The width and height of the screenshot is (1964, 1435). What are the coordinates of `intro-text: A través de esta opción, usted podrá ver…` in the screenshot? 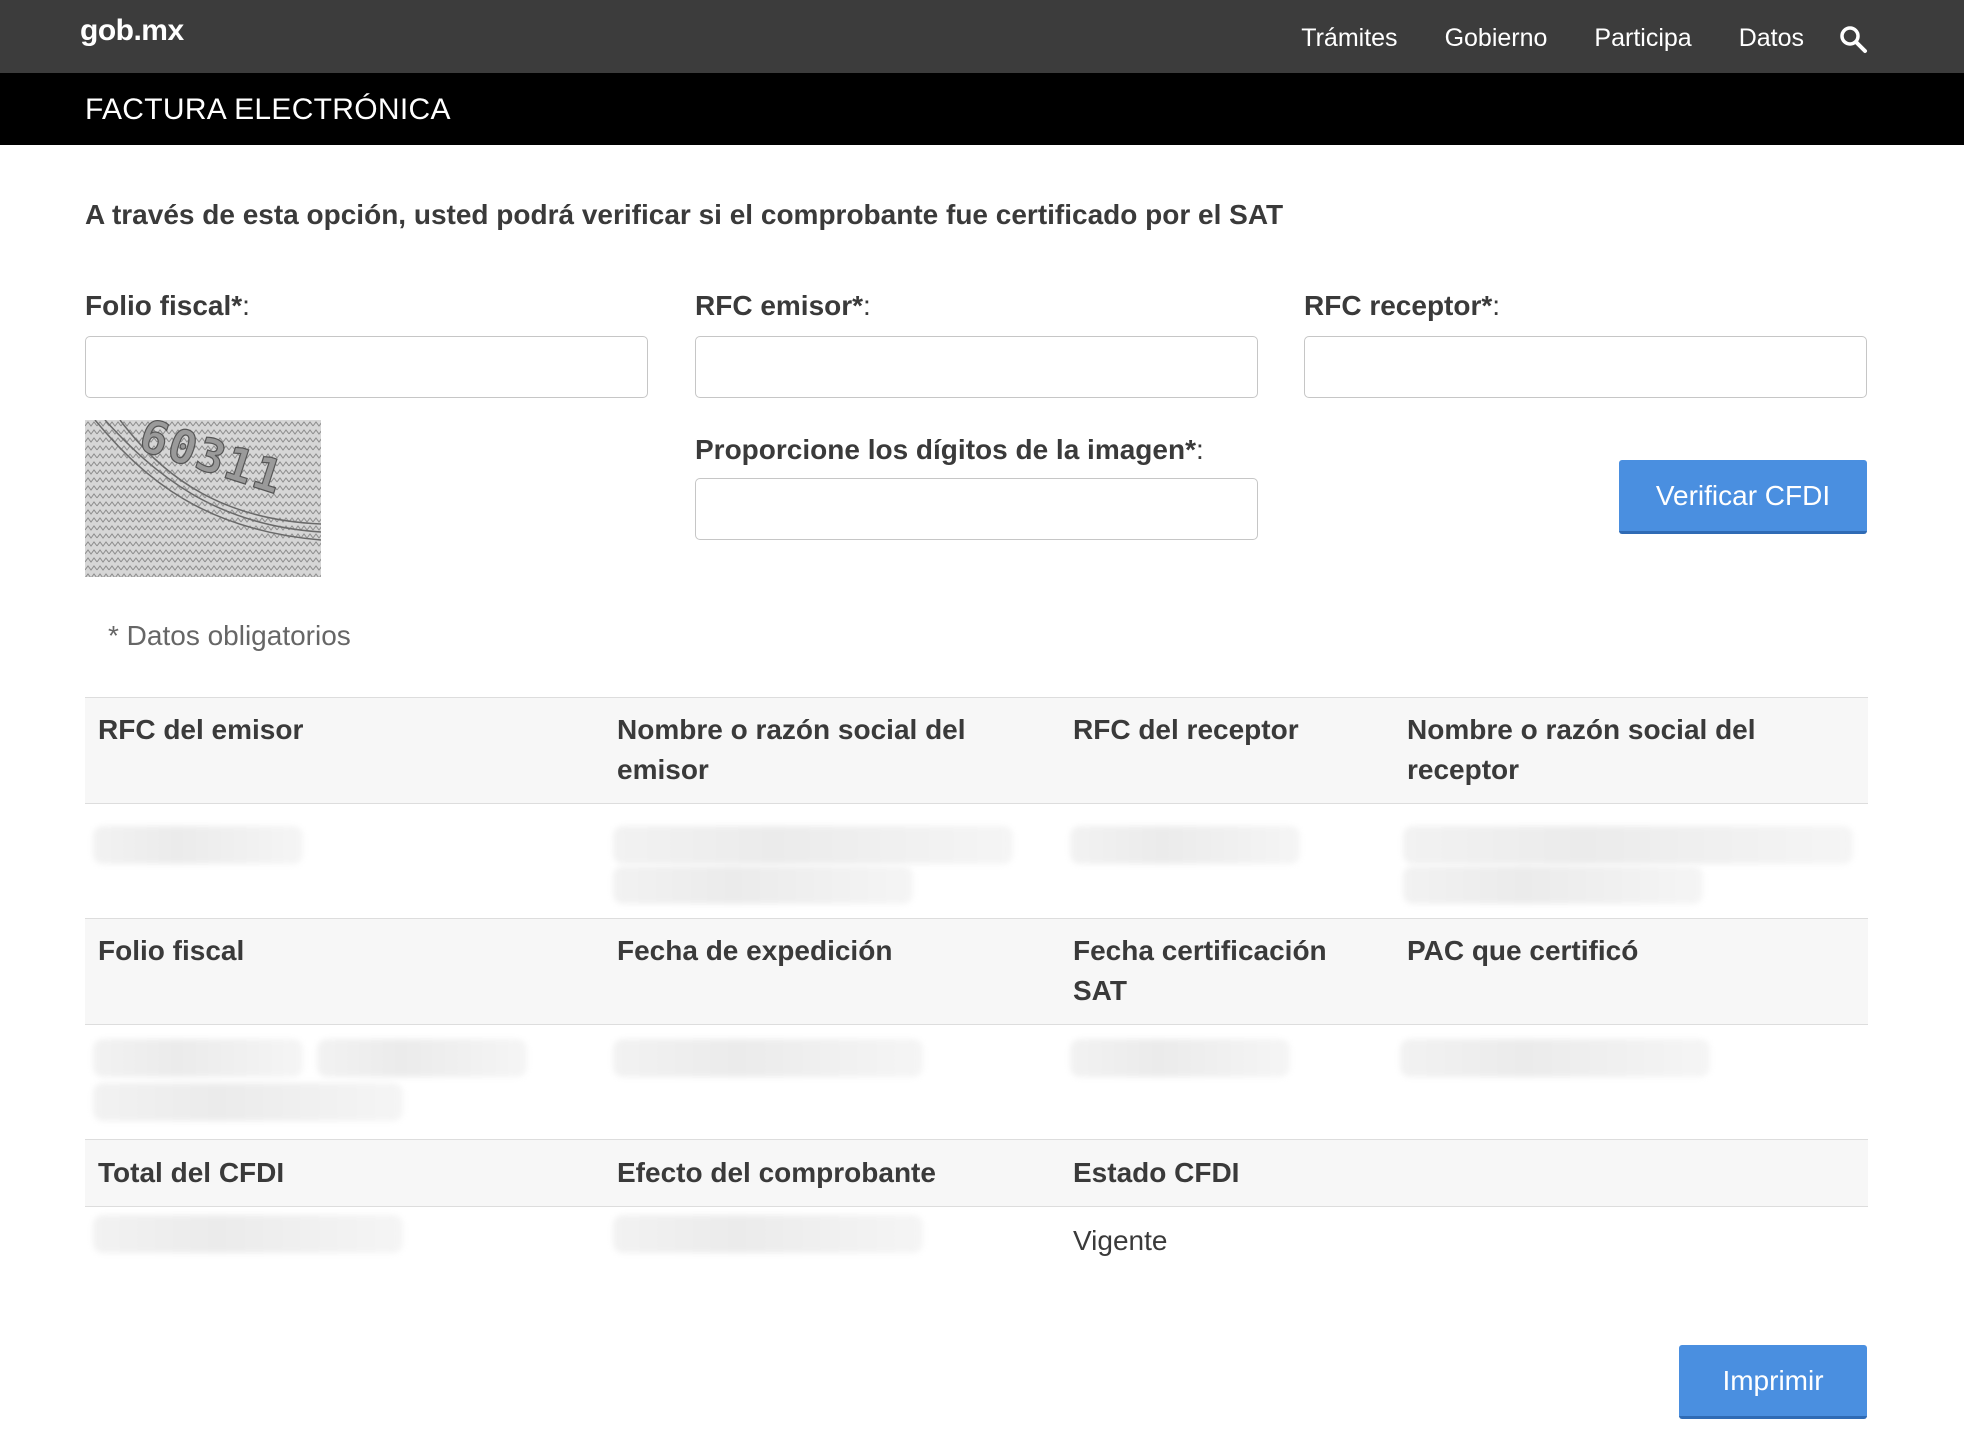 It's located at (684, 214).